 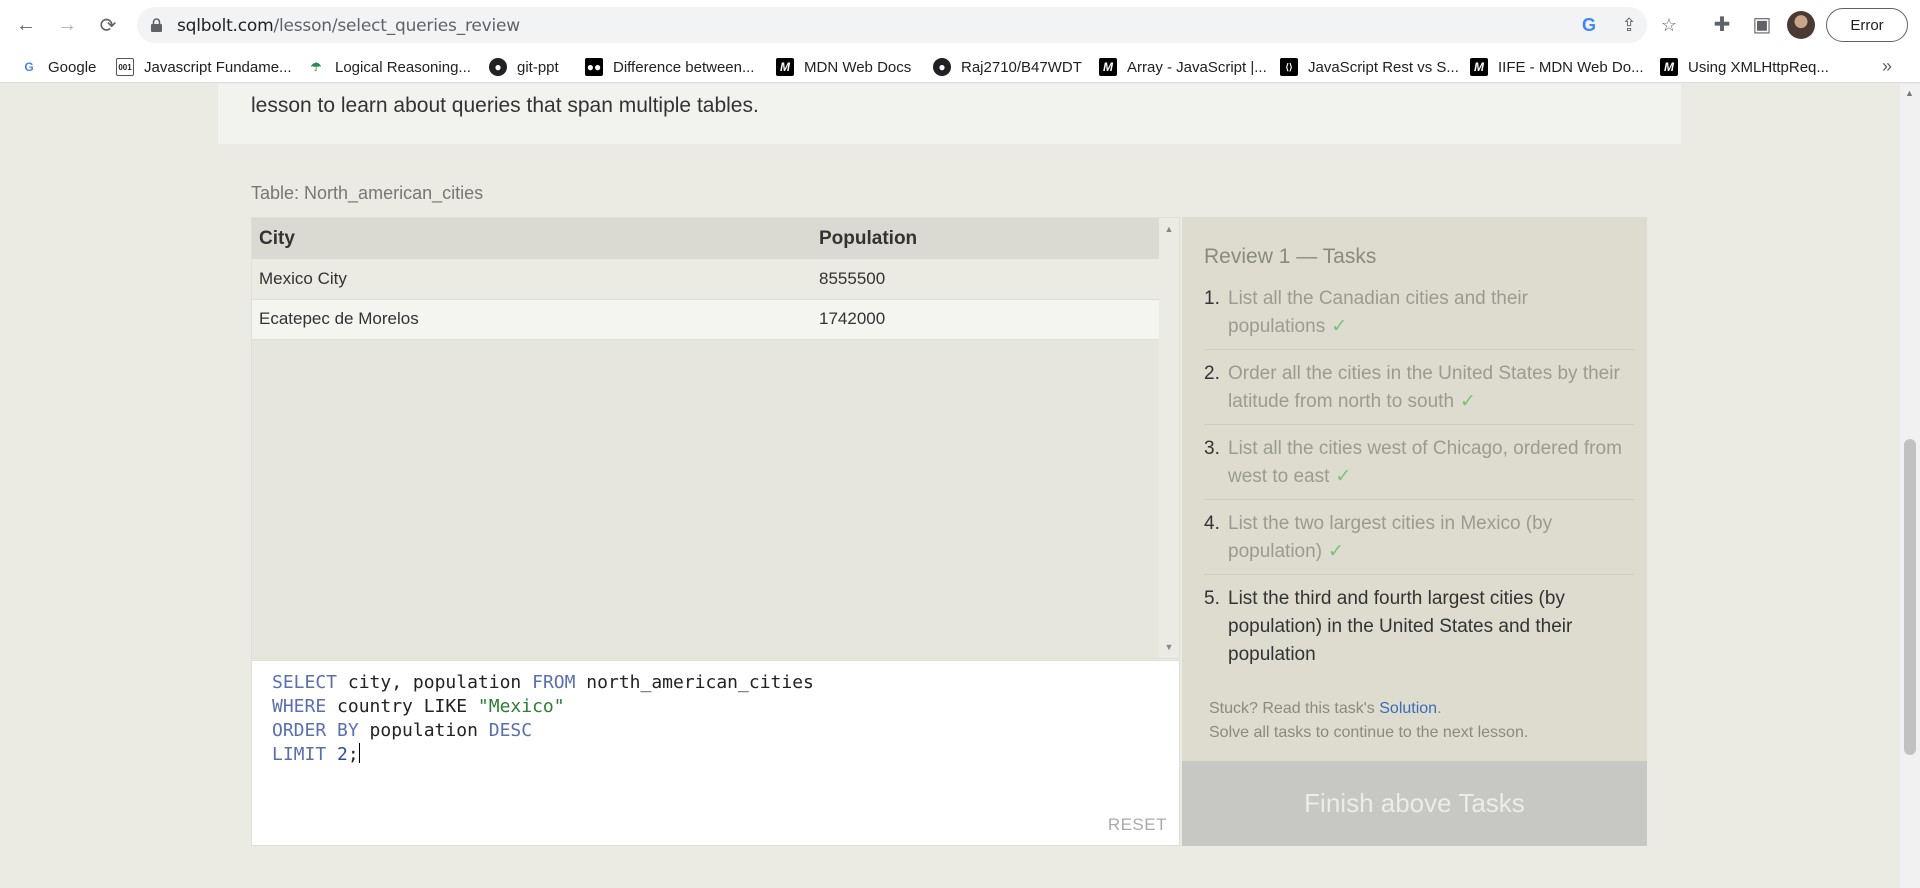 What do you see at coordinates (858, 67) in the screenshot?
I see `bookmark-label: MDN Web Docs` at bounding box center [858, 67].